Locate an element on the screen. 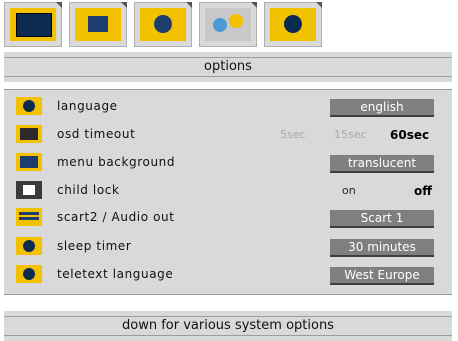 This screenshot has width=458, height=341. tab-install is located at coordinates (293, 24).